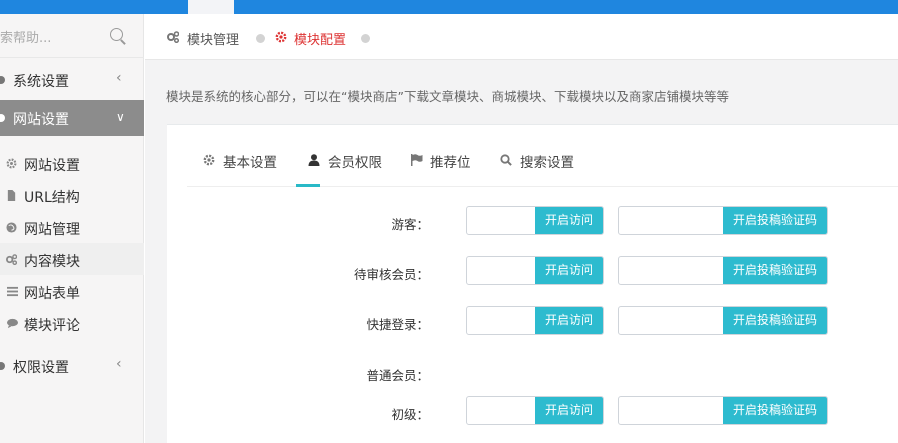 This screenshot has height=443, width=898. What do you see at coordinates (397, 324) in the screenshot?
I see `row-label-quick-login: 快捷登录：` at bounding box center [397, 324].